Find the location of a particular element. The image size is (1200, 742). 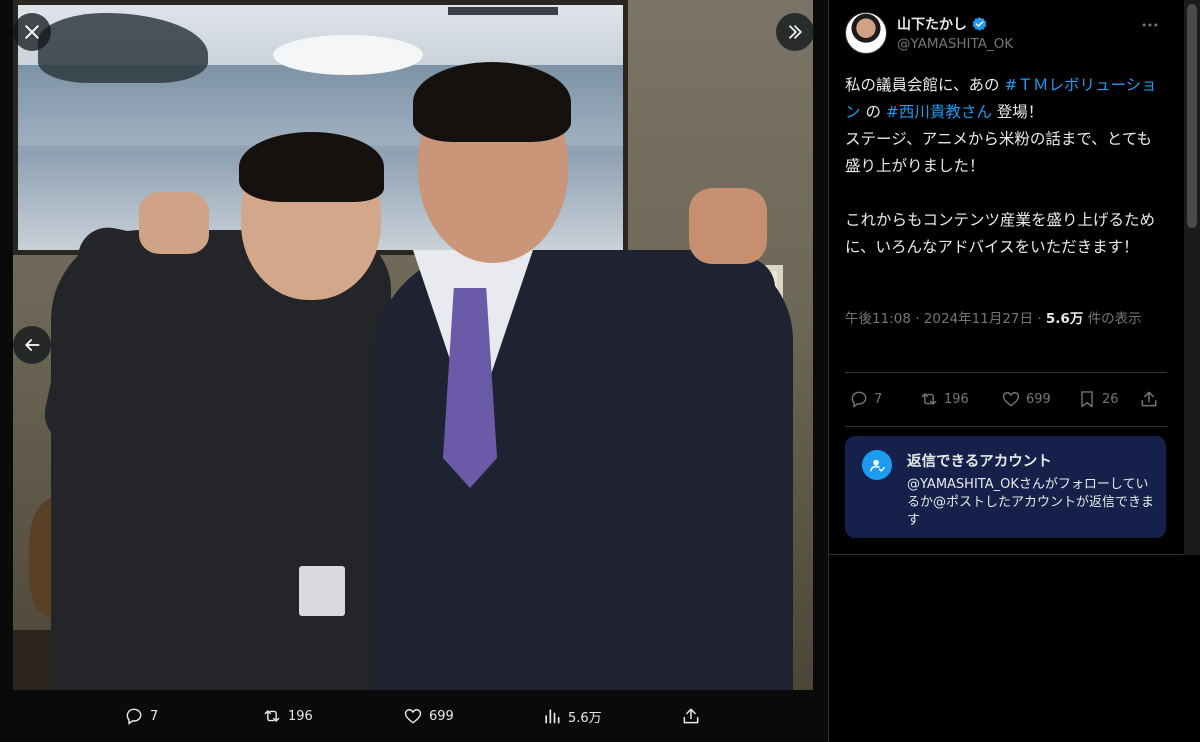

more-options-button is located at coordinates (1150, 25).